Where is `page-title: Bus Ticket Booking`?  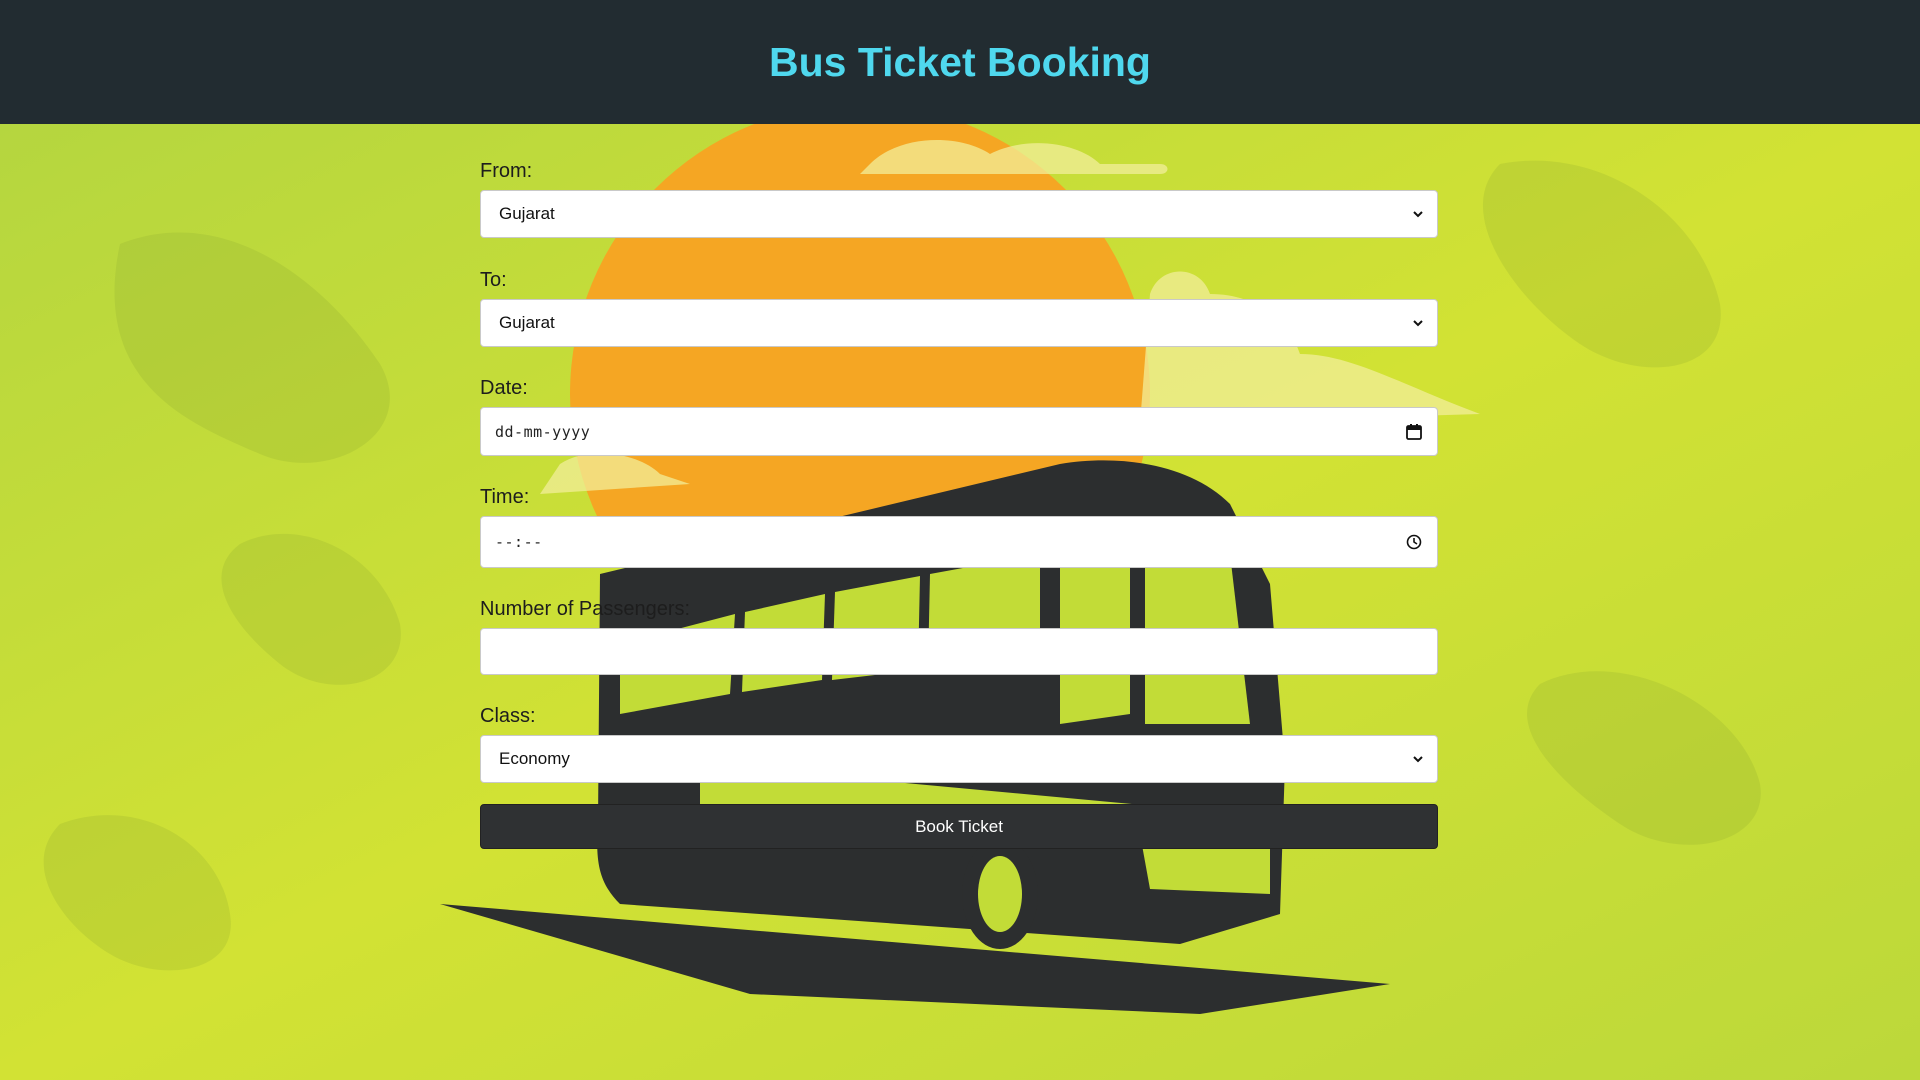
page-title: Bus Ticket Booking is located at coordinates (960, 61).